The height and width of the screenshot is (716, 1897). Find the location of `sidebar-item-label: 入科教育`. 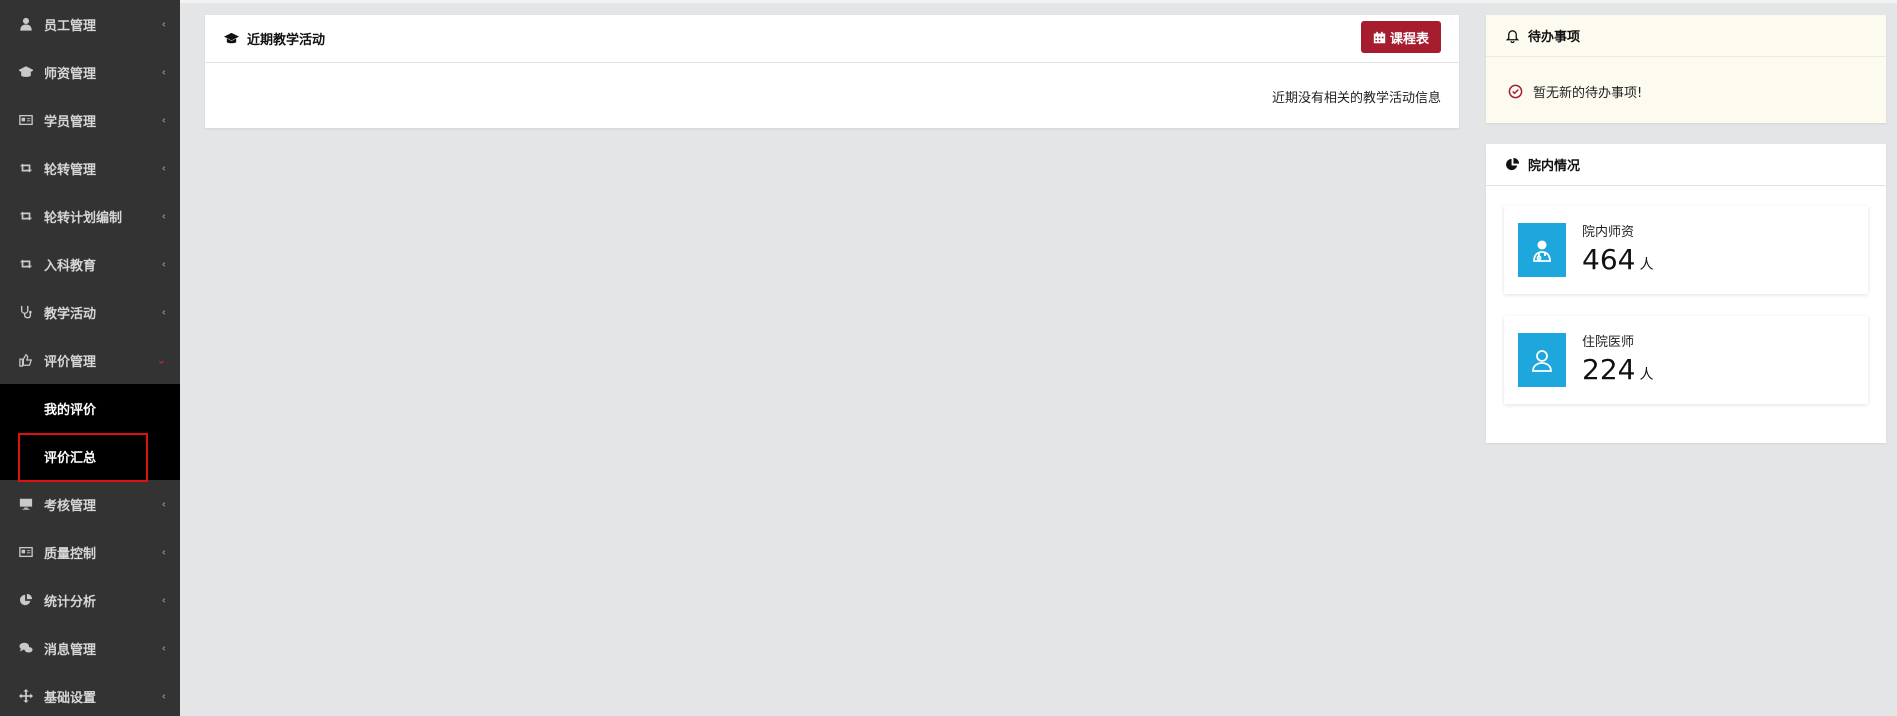

sidebar-item-label: 入科教育 is located at coordinates (70, 266).